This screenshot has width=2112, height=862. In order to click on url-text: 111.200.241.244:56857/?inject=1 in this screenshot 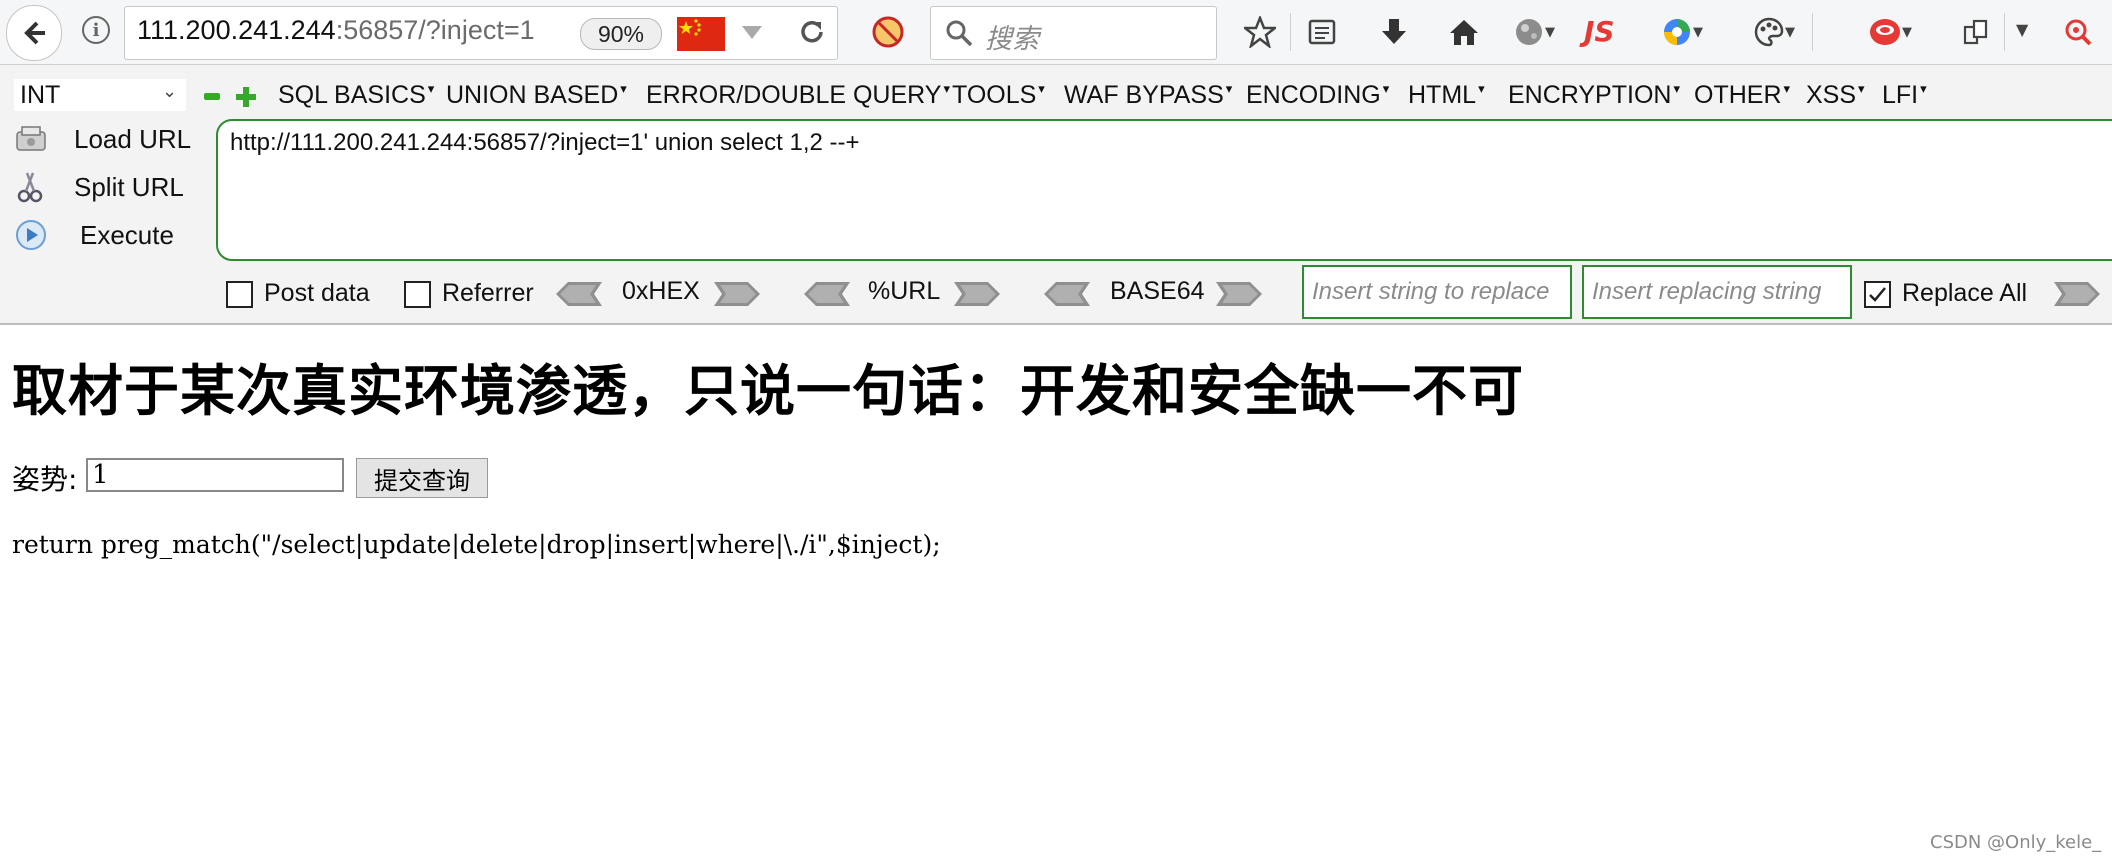, I will do `click(336, 30)`.